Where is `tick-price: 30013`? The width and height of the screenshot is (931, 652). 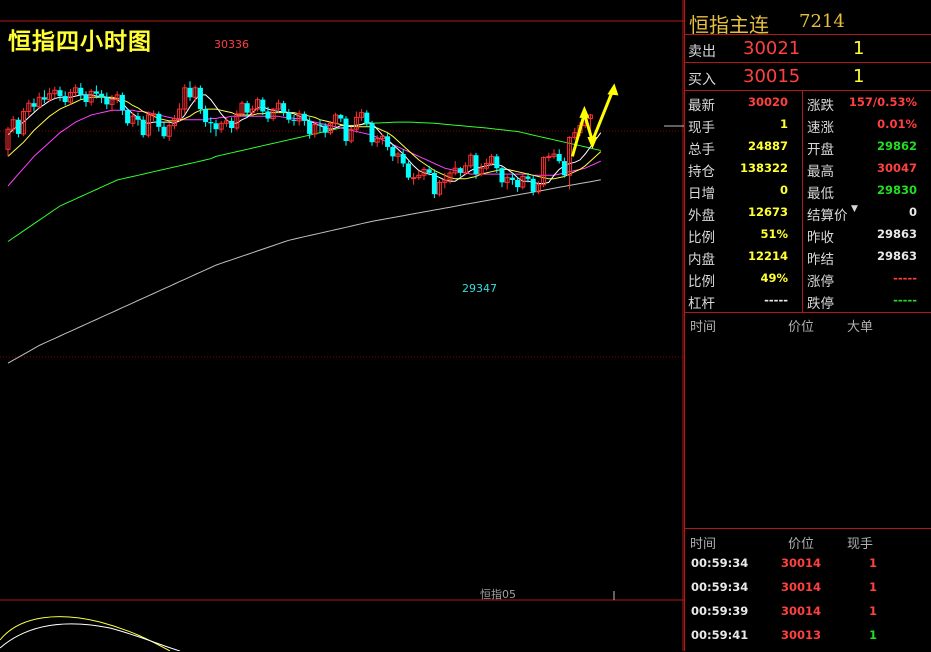
tick-price: 30013 is located at coordinates (801, 635).